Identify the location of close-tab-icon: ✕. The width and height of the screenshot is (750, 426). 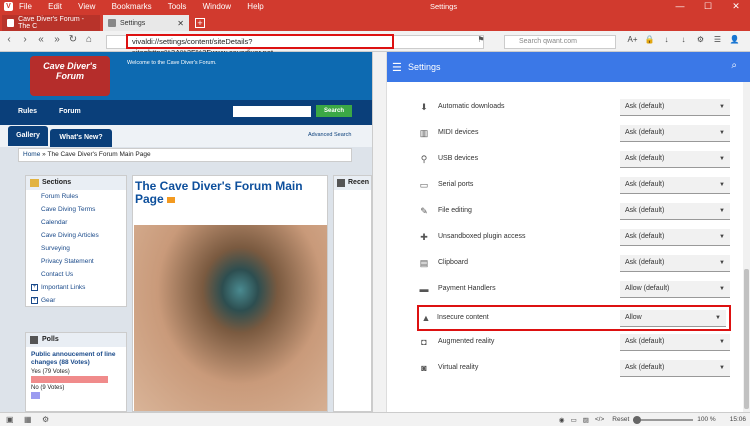
(180, 23).